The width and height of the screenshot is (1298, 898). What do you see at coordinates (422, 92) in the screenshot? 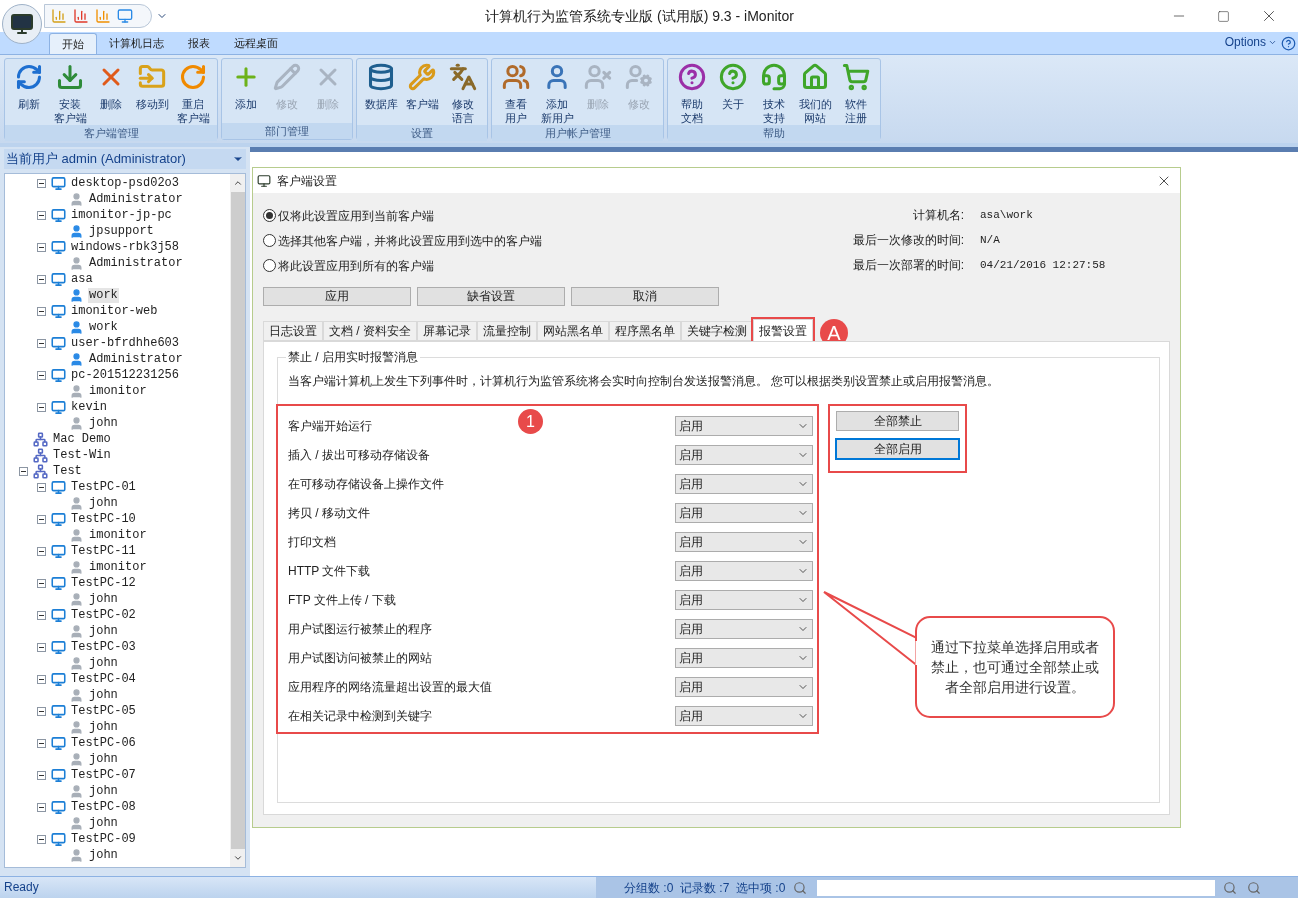
I see `ribbon-button: 客户端` at bounding box center [422, 92].